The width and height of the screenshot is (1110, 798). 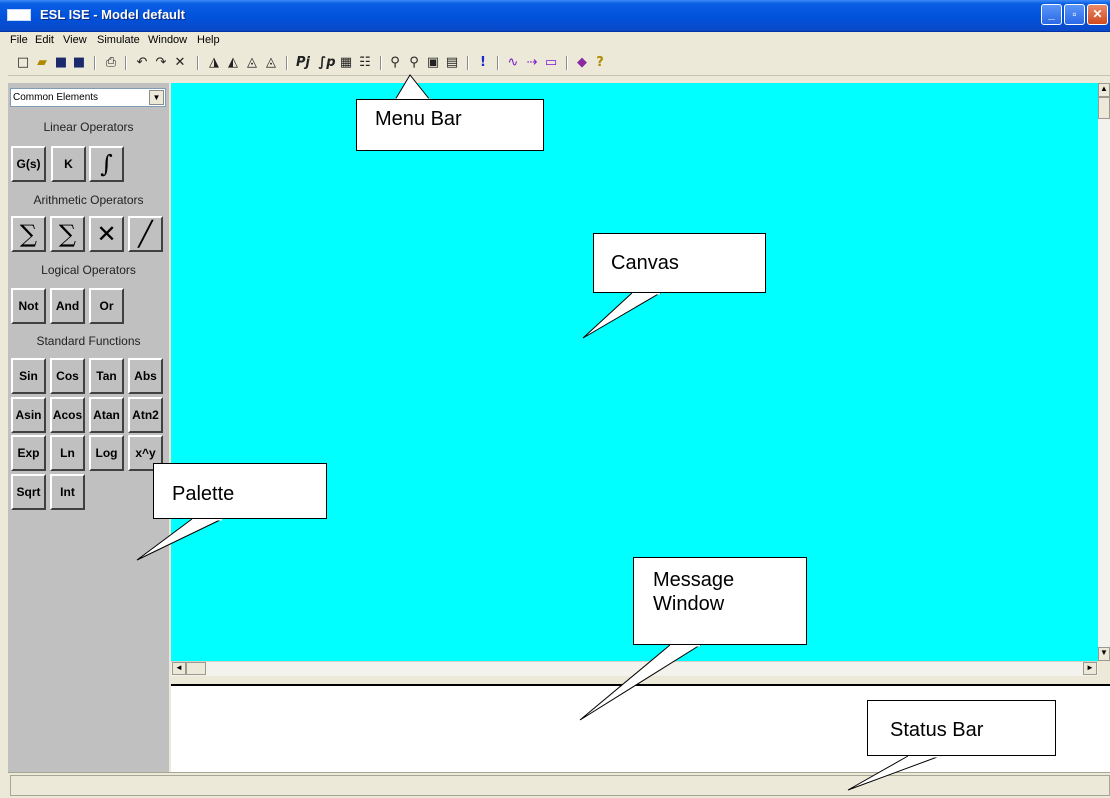 What do you see at coordinates (413, 87) in the screenshot?
I see `callout-tail-menu-bar` at bounding box center [413, 87].